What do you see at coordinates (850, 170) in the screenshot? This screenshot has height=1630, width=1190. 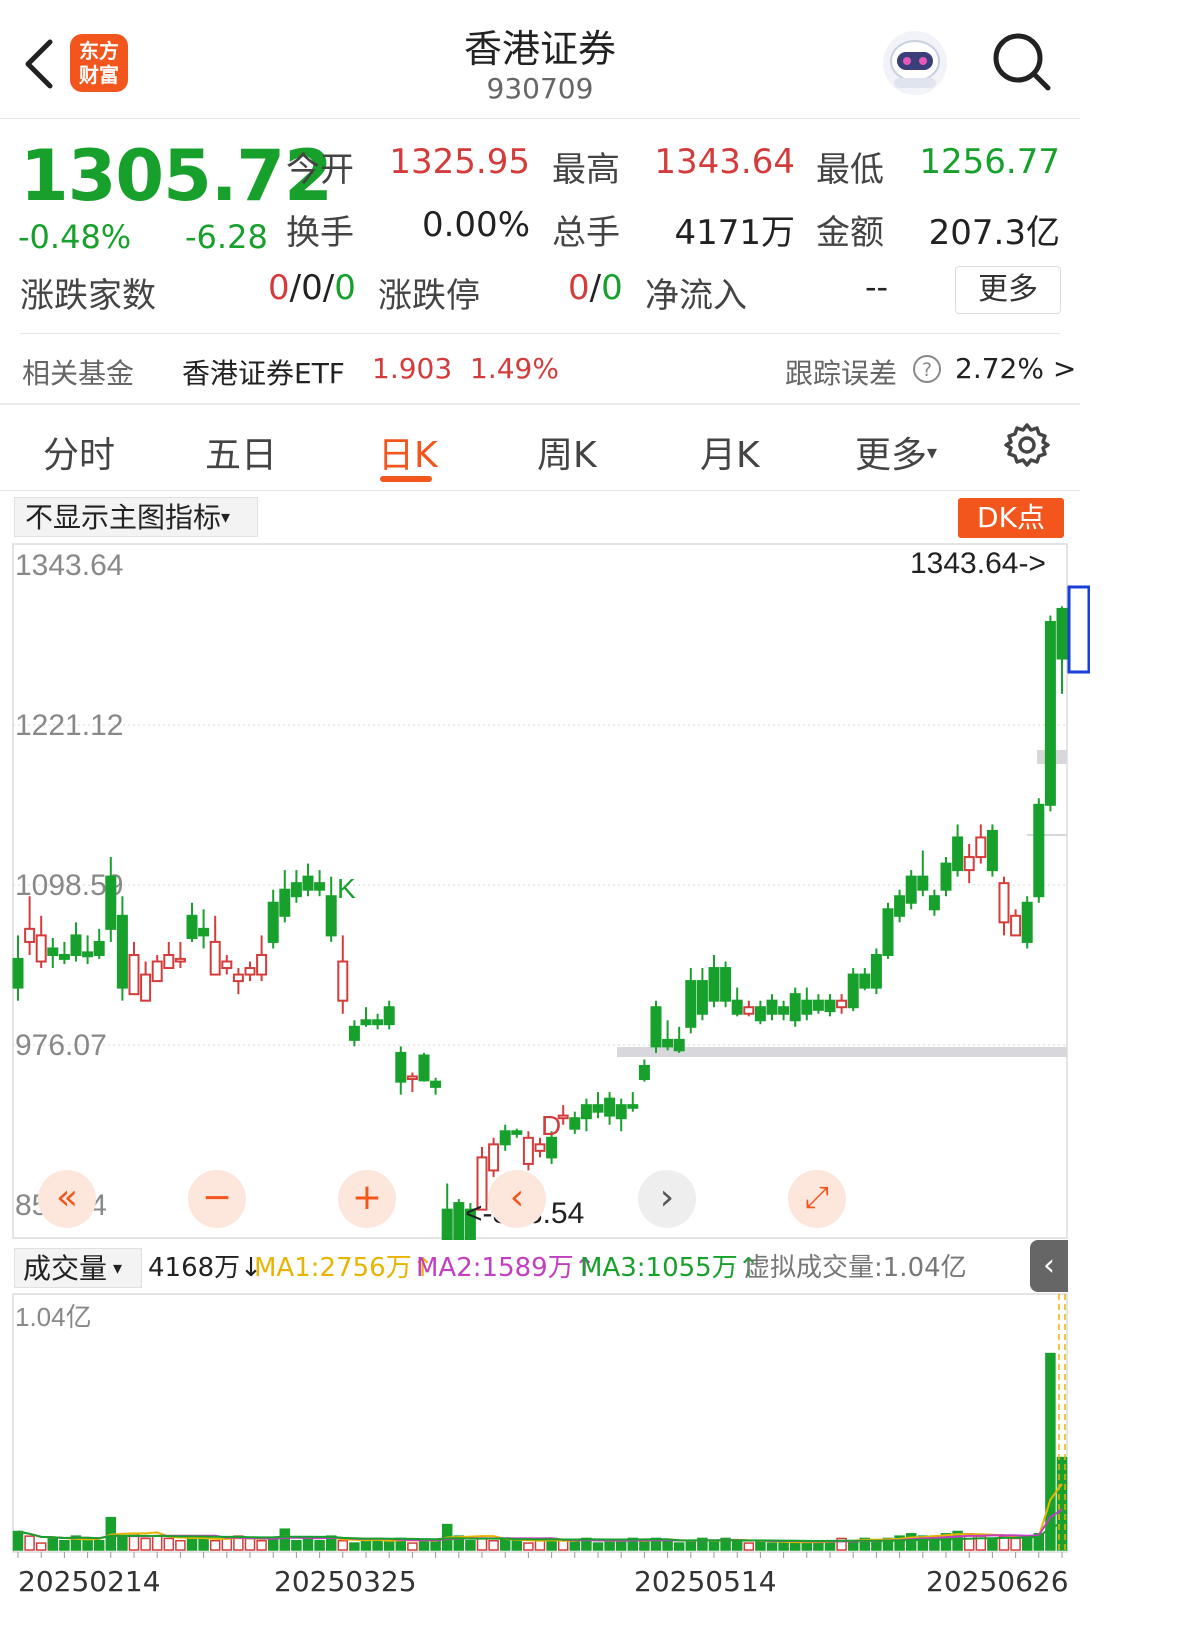 I see `low-label: 最低` at bounding box center [850, 170].